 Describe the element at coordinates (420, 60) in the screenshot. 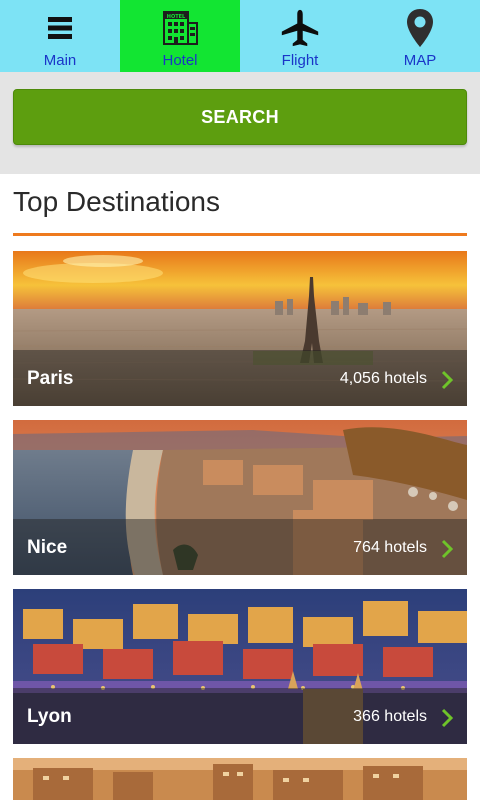

I see `tab-map-label: MAP` at that location.